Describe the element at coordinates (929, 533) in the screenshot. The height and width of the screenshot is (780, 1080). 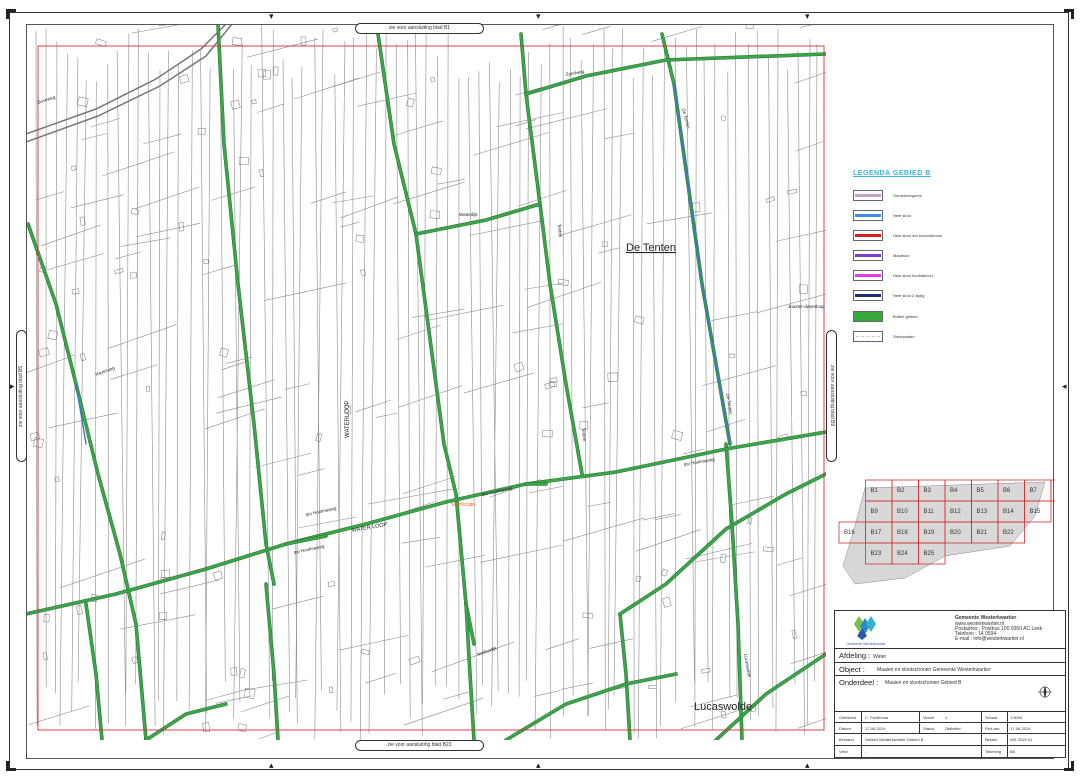
I see `index-cell-label: B19` at that location.